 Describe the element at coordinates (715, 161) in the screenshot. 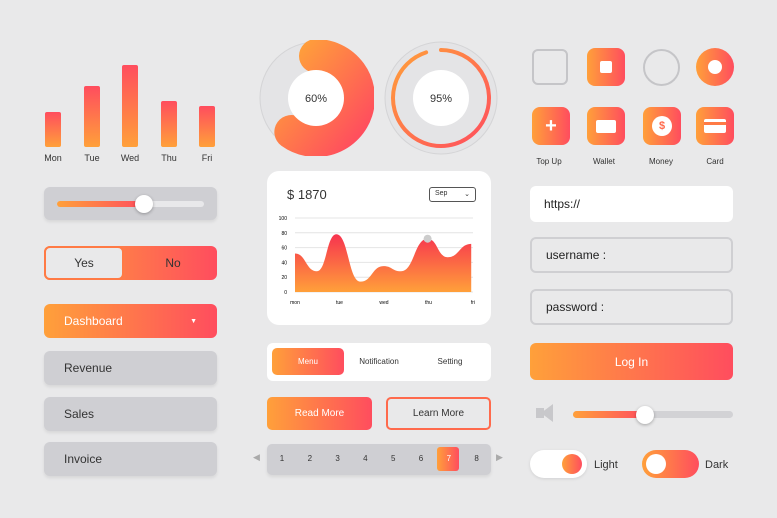

I see `icon-label: Card` at that location.